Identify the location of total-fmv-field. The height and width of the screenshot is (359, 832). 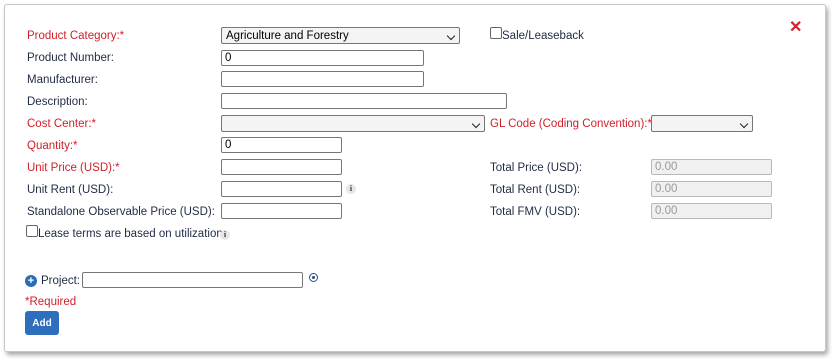
(711, 211).